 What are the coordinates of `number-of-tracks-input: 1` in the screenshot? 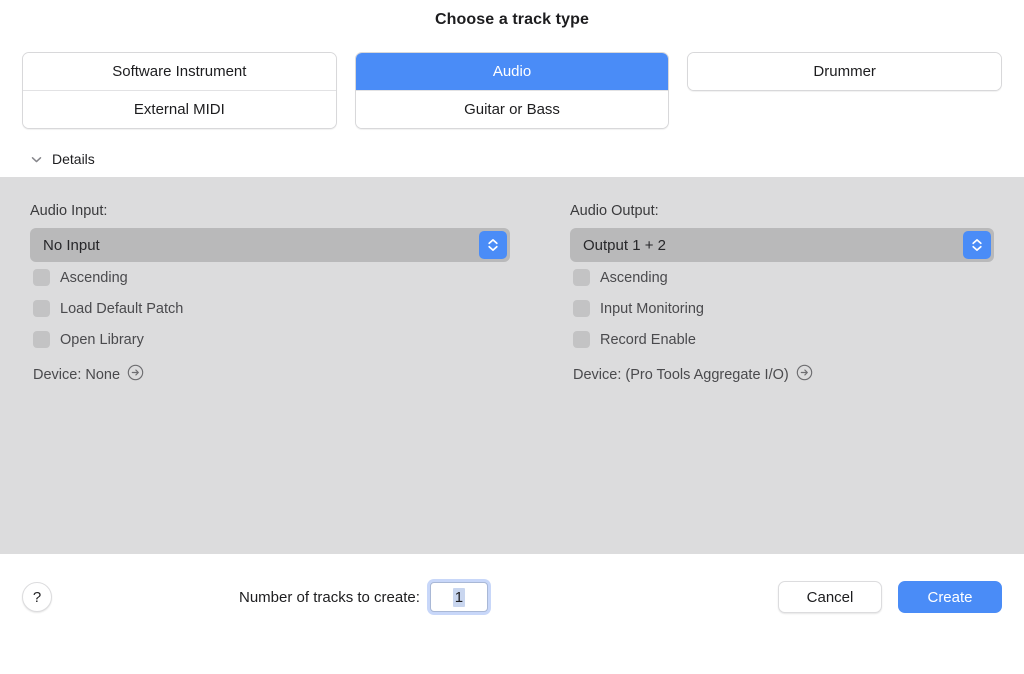 It's located at (458, 597).